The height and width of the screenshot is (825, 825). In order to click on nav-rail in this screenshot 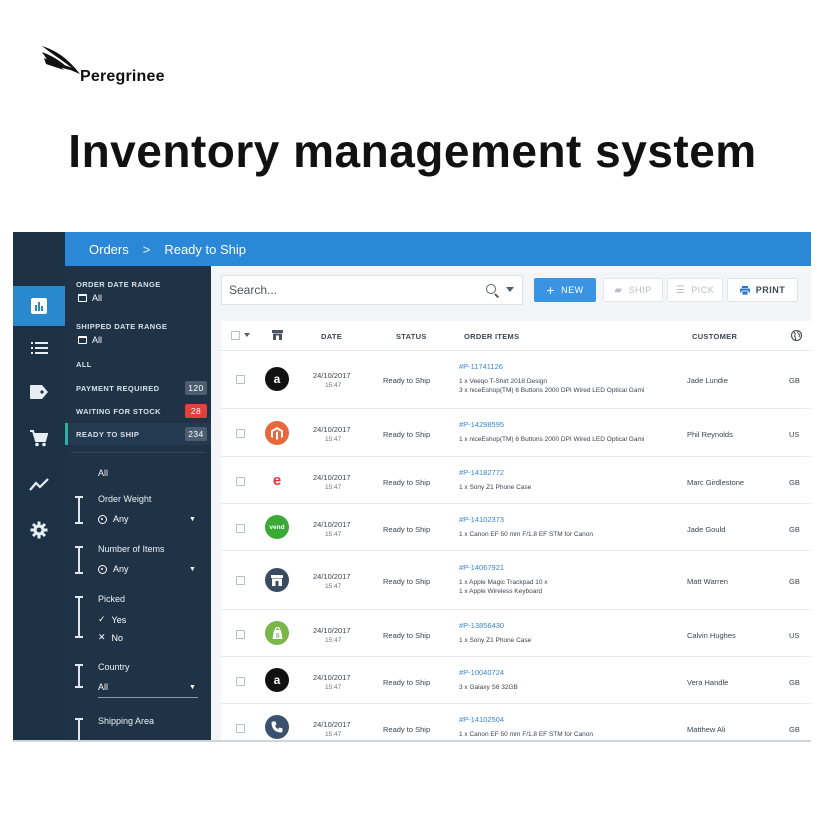, I will do `click(39, 486)`.